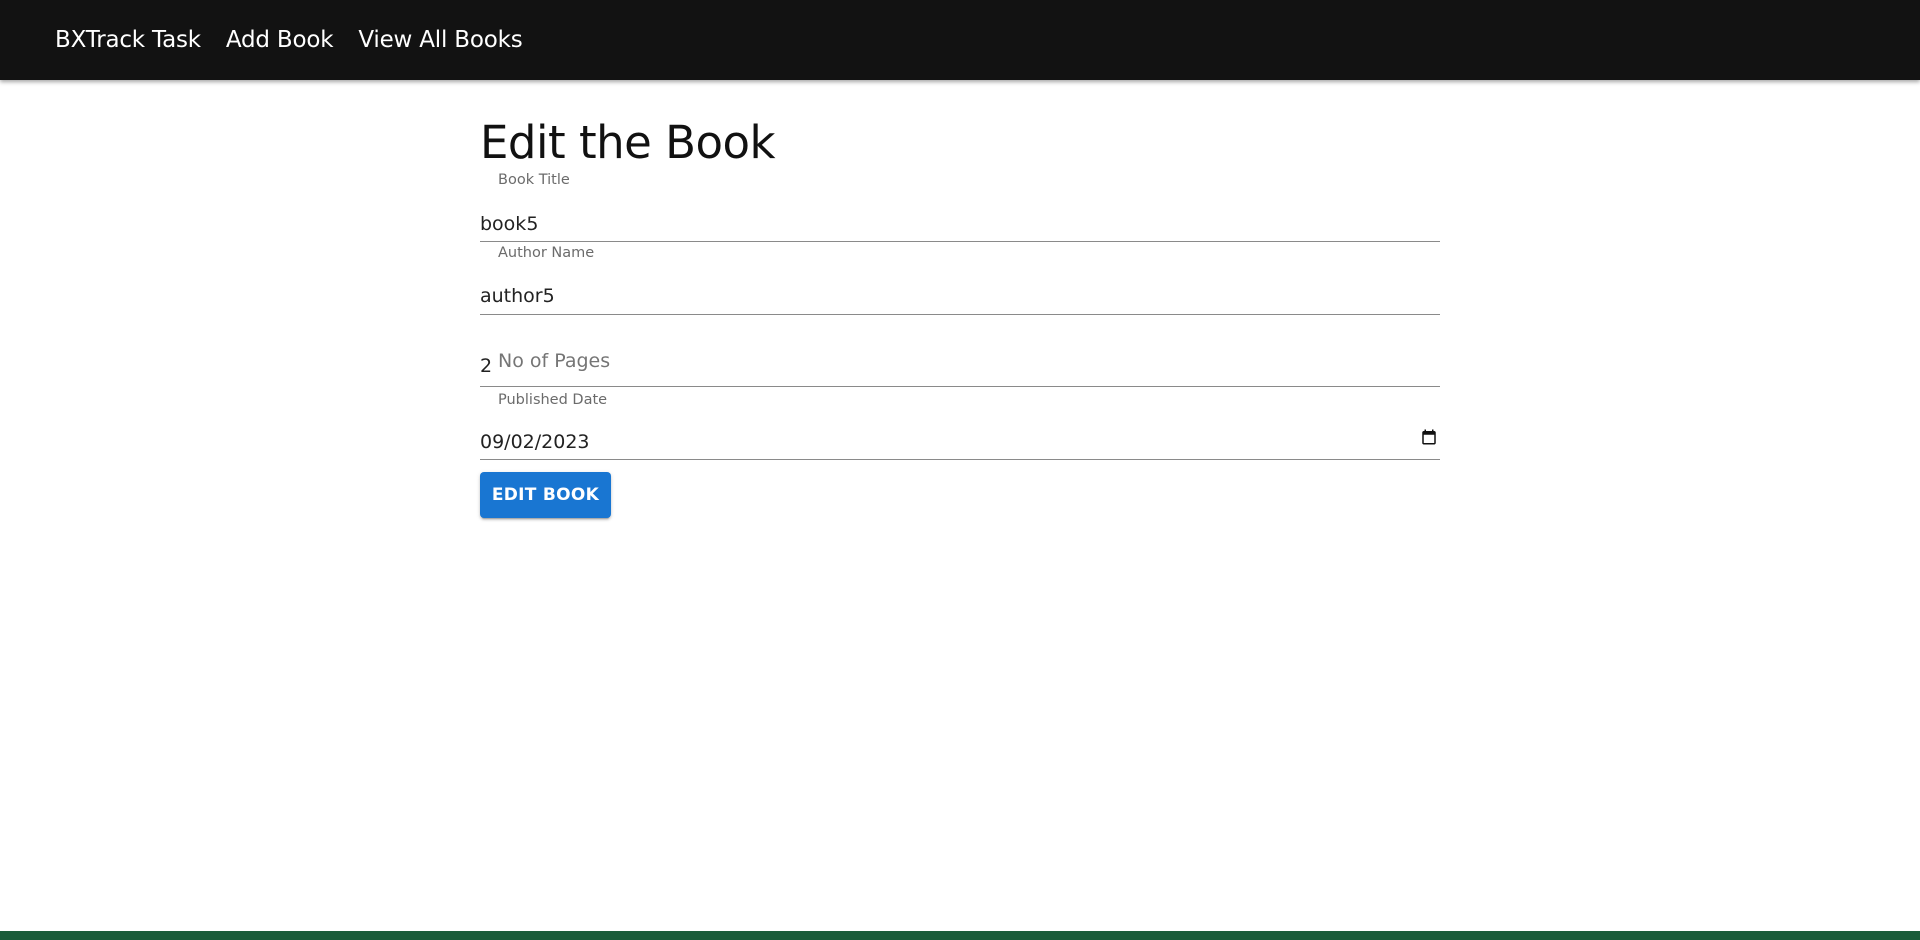  What do you see at coordinates (960, 207) in the screenshot?
I see `book-title-field: Book Title` at bounding box center [960, 207].